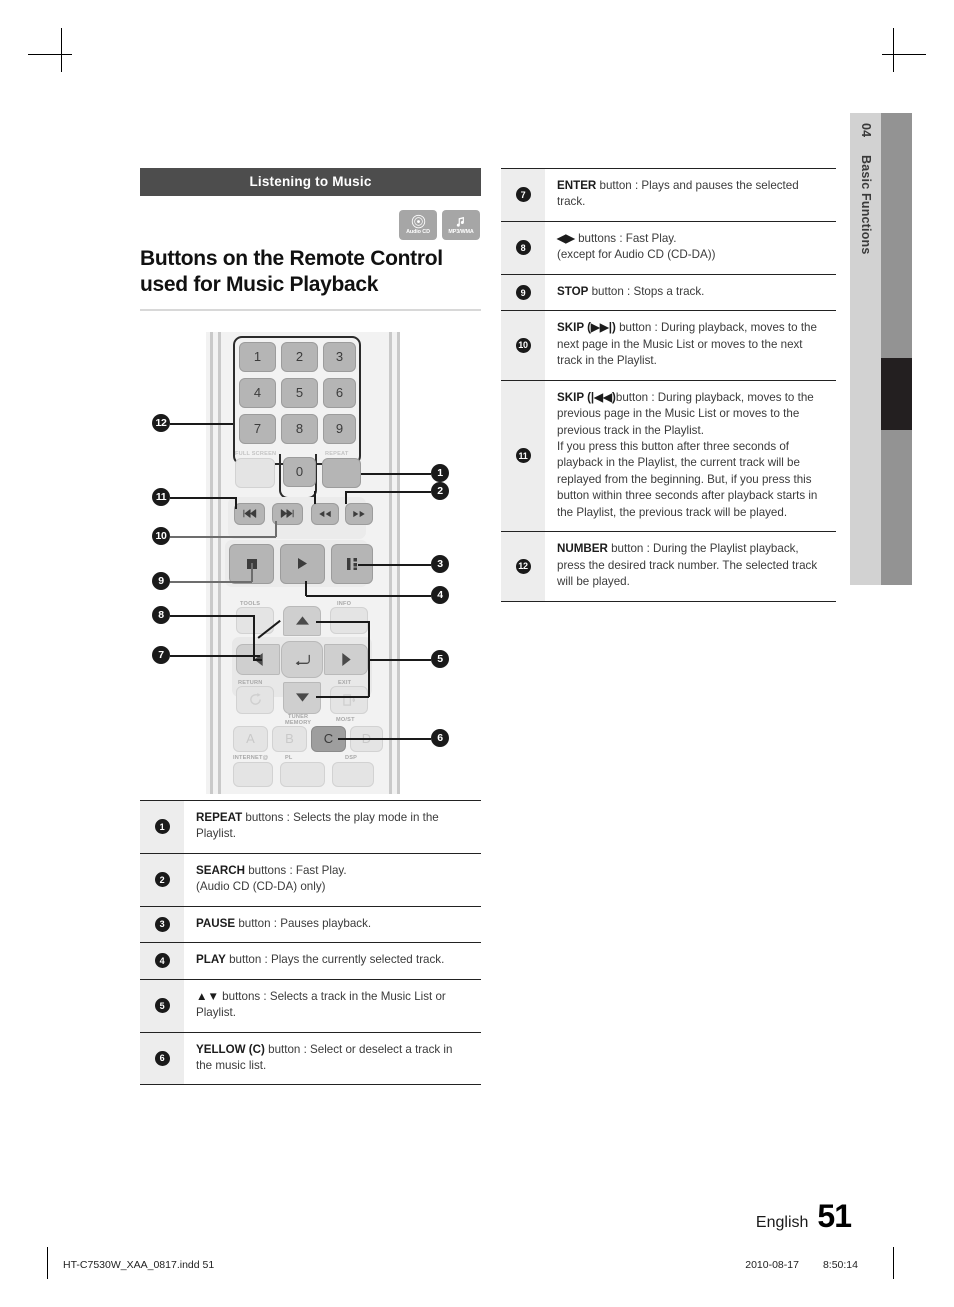 The width and height of the screenshot is (954, 1307). Describe the element at coordinates (250, 738) in the screenshot. I see `remote-color-button-a: A` at that location.